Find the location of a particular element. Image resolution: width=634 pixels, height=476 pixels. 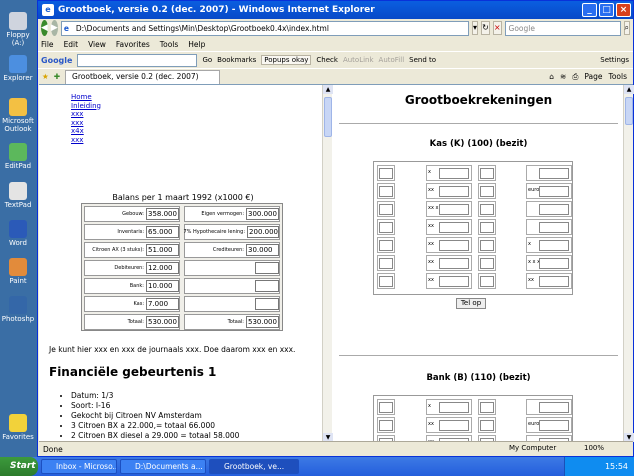

balans-value: 300.000 is located at coordinates (262, 214).